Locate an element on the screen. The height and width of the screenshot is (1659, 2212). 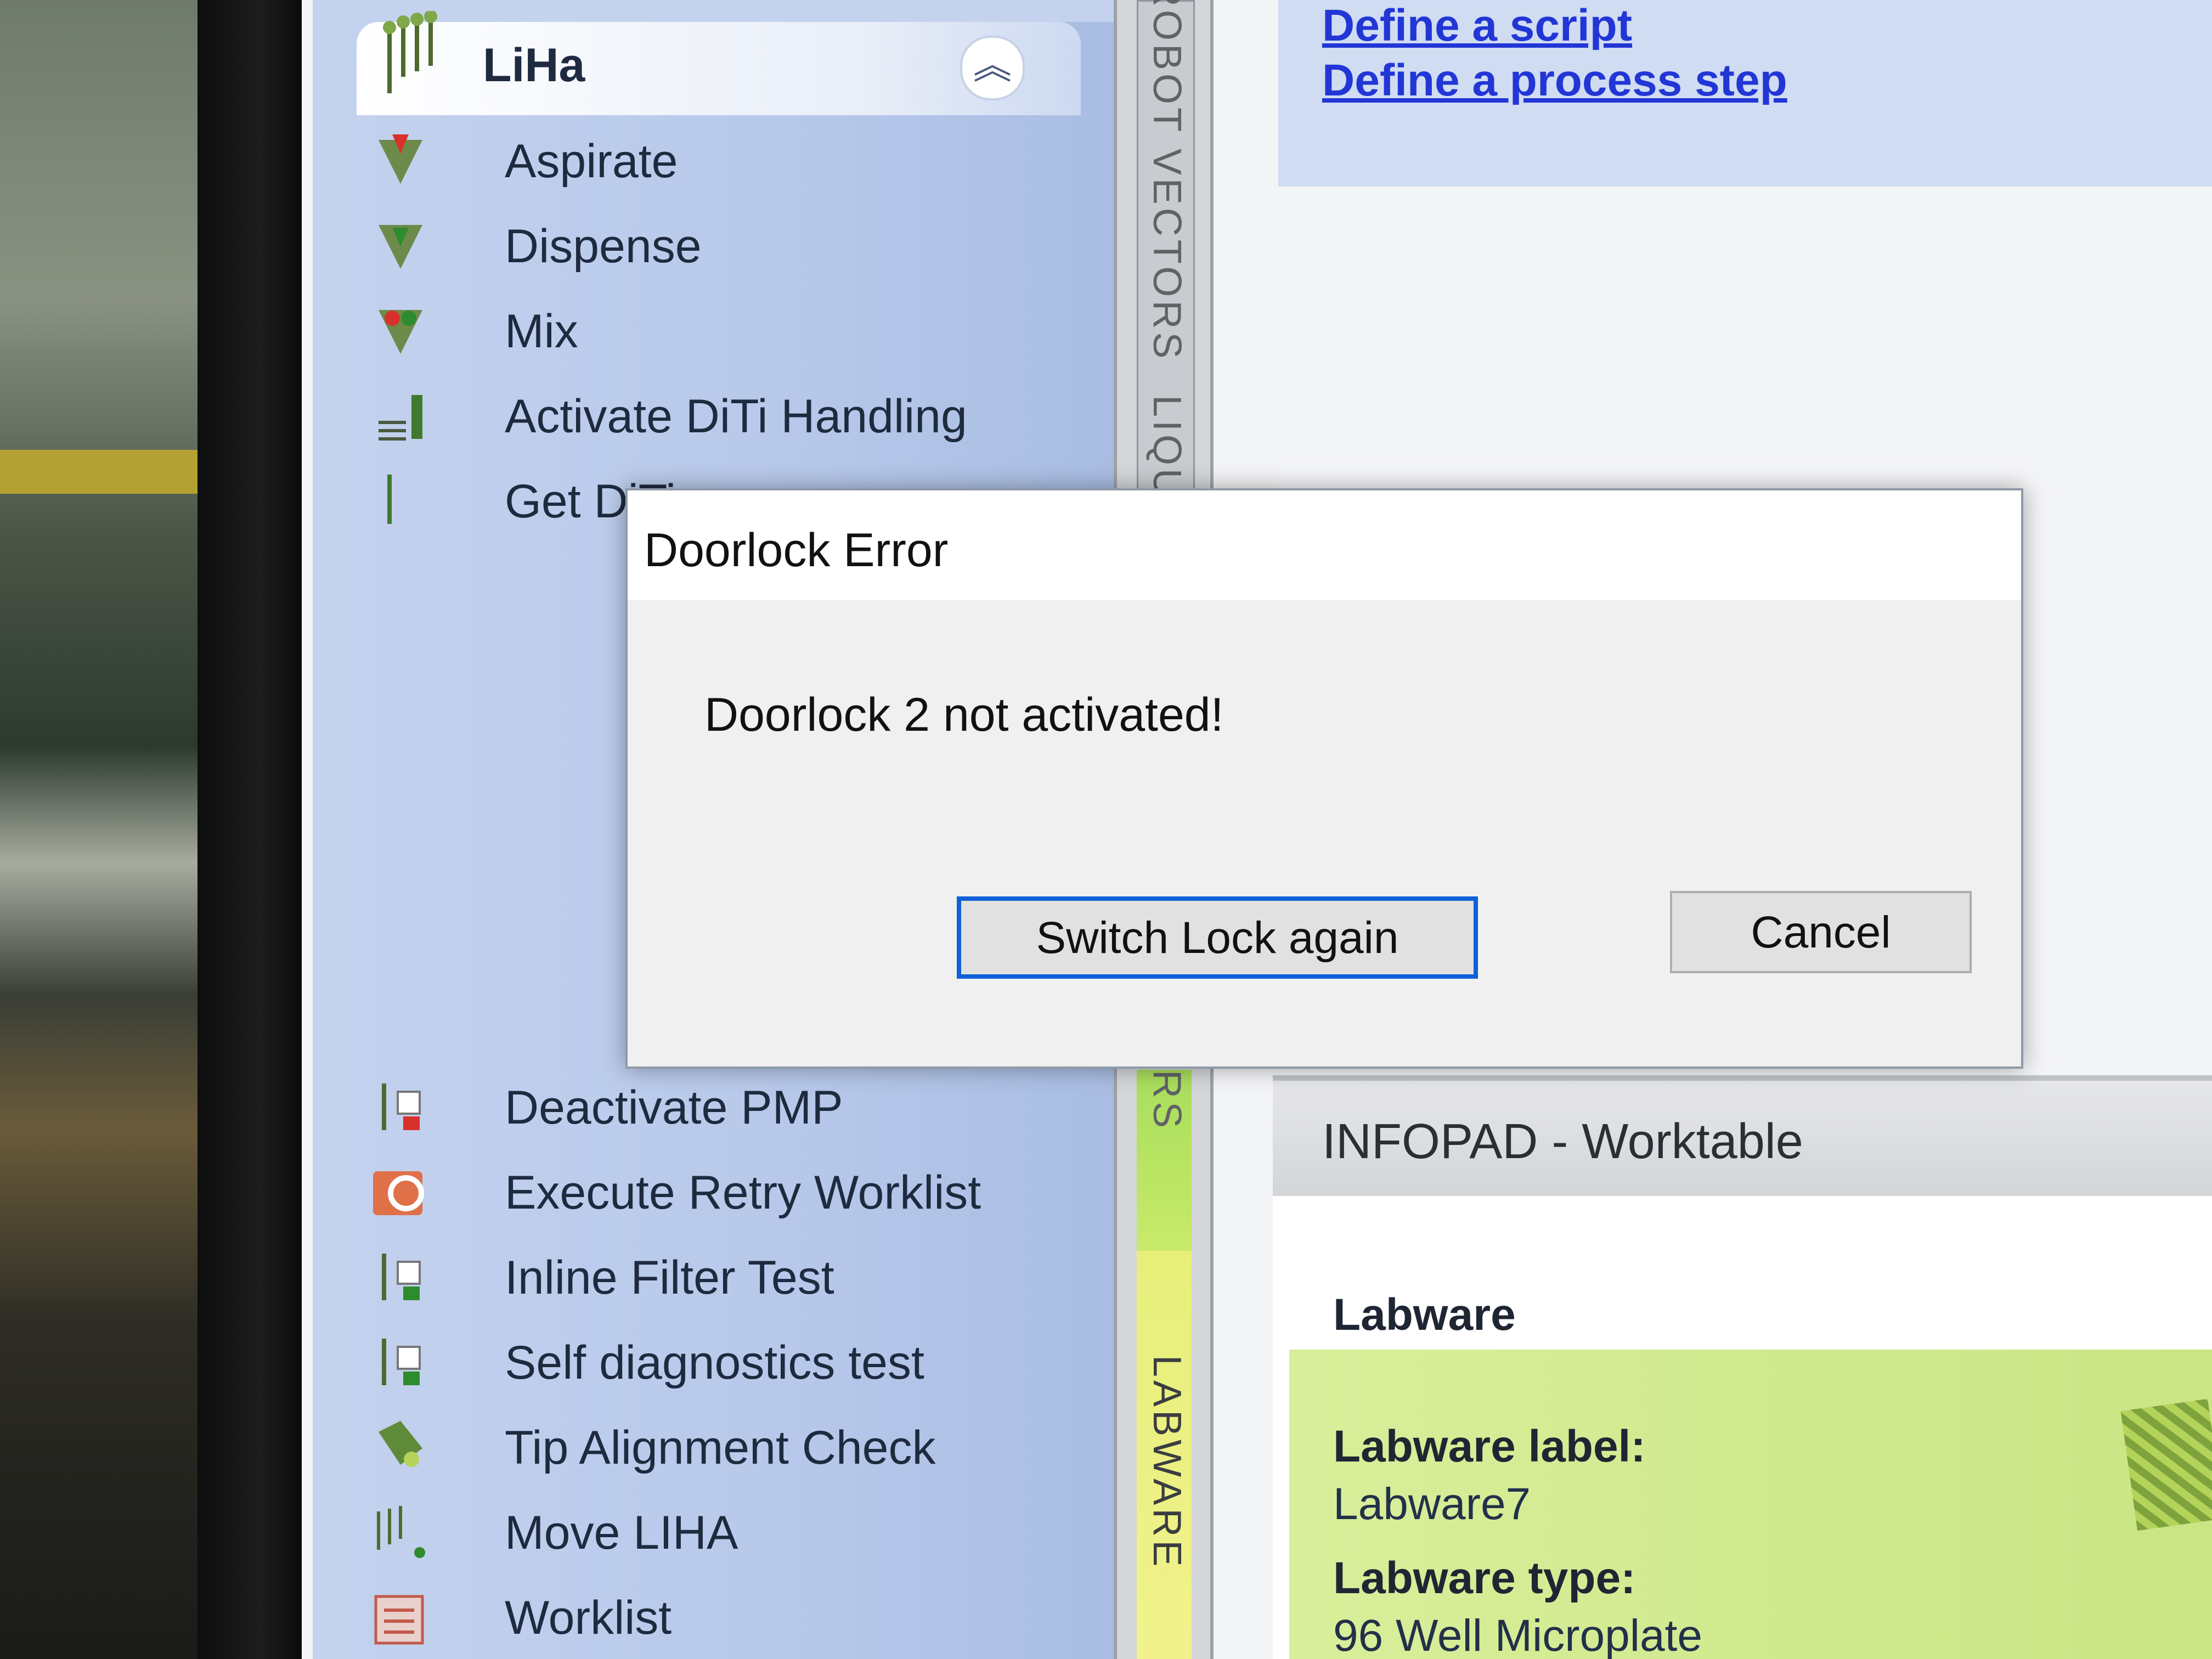
command-execute-retry-worklist: Execute Retry Worklist is located at coordinates (718, 1190).